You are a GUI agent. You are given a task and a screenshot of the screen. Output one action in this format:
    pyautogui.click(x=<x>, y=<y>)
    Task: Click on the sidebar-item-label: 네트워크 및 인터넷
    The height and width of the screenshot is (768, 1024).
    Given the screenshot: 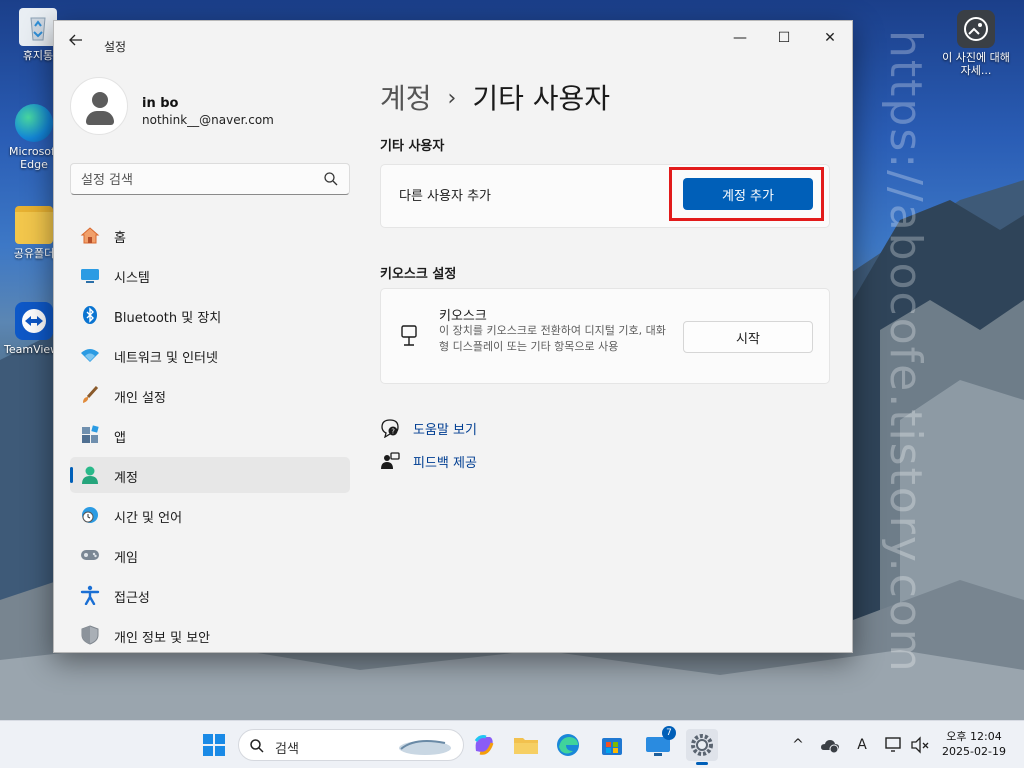 What is the action you would take?
    pyautogui.click(x=166, y=358)
    